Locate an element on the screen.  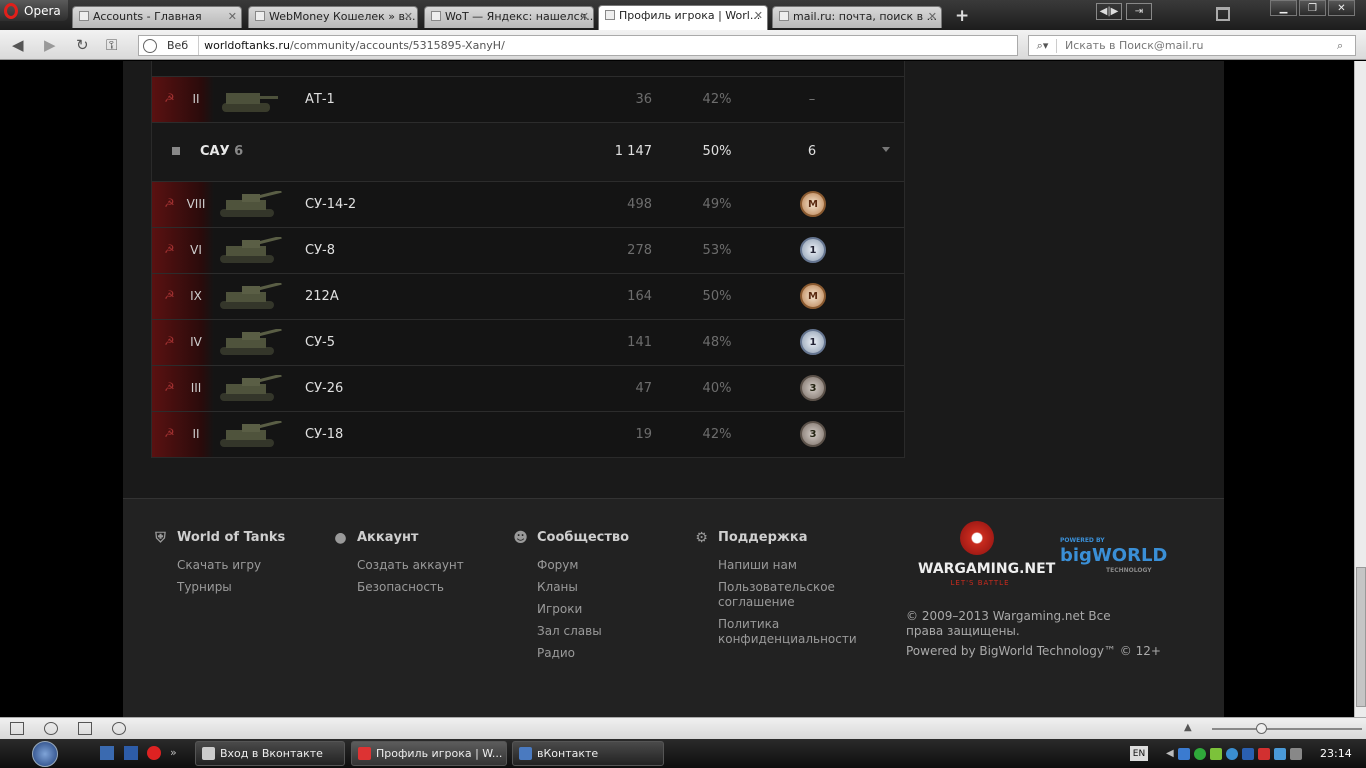
tray-expand-icon: ◀ is located at coordinates (1170, 753).